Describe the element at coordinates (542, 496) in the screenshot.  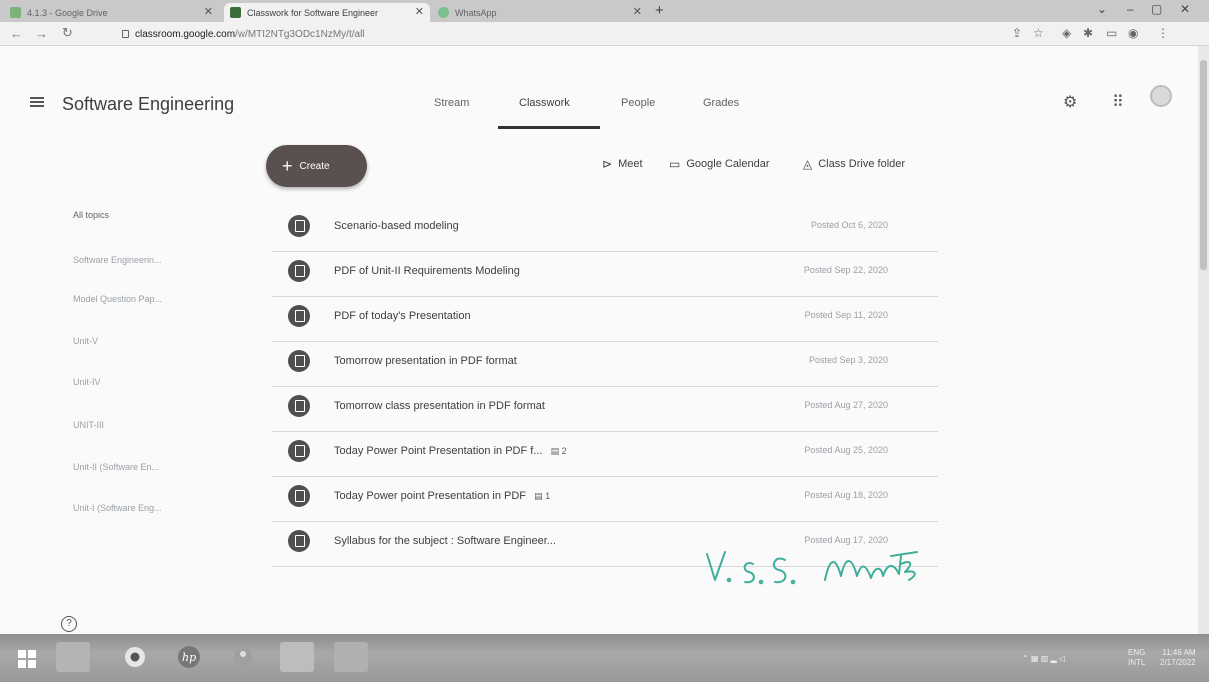
I see `comment-count: ▤ 1` at that location.